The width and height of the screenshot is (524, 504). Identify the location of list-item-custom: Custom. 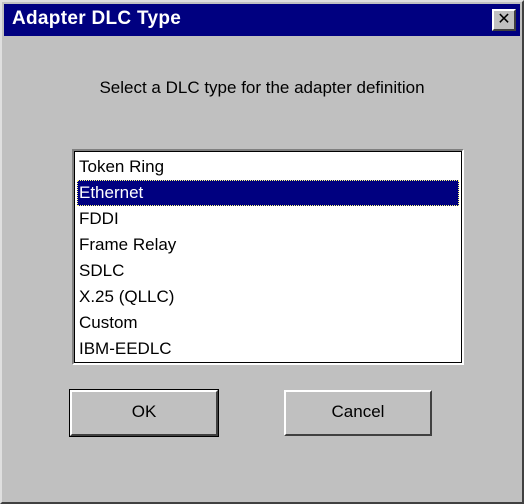
(268, 323).